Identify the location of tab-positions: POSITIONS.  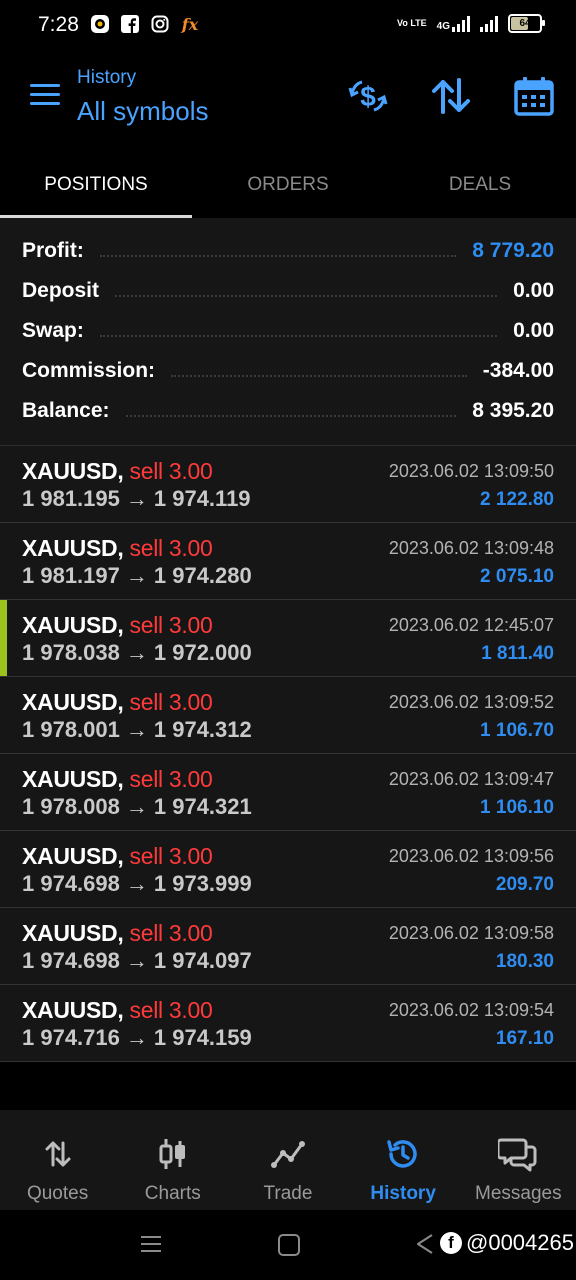
(96, 185).